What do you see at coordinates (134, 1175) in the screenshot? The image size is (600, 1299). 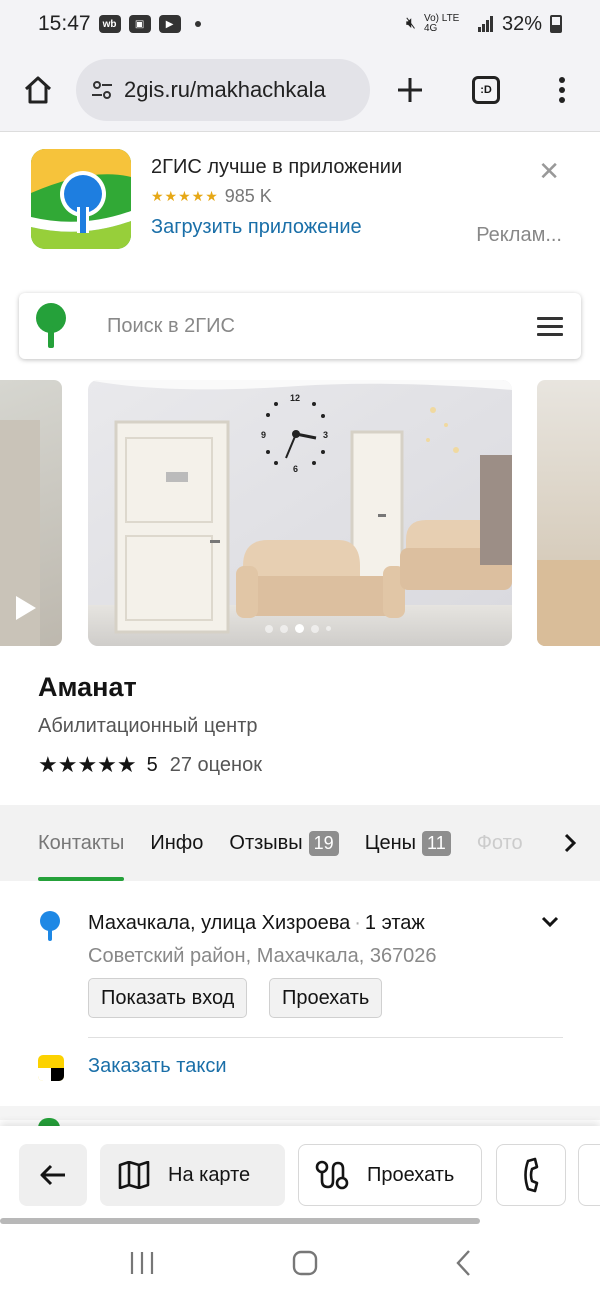 I see `map-icon` at bounding box center [134, 1175].